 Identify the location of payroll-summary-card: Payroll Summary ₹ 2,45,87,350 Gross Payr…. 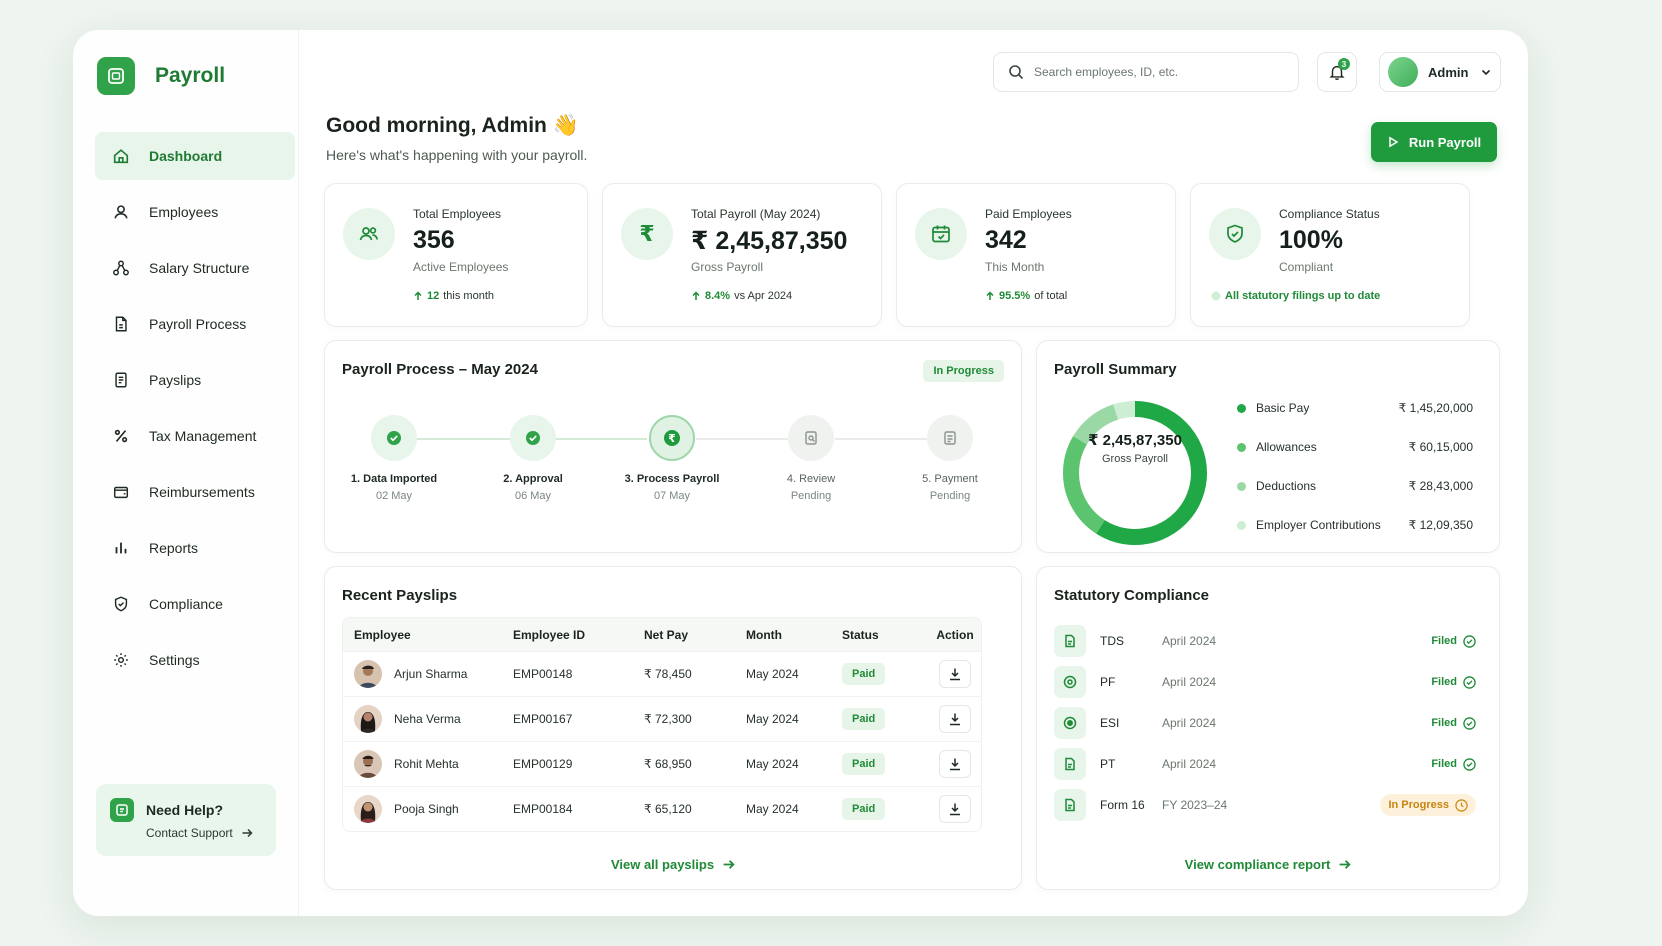
(1268, 446).